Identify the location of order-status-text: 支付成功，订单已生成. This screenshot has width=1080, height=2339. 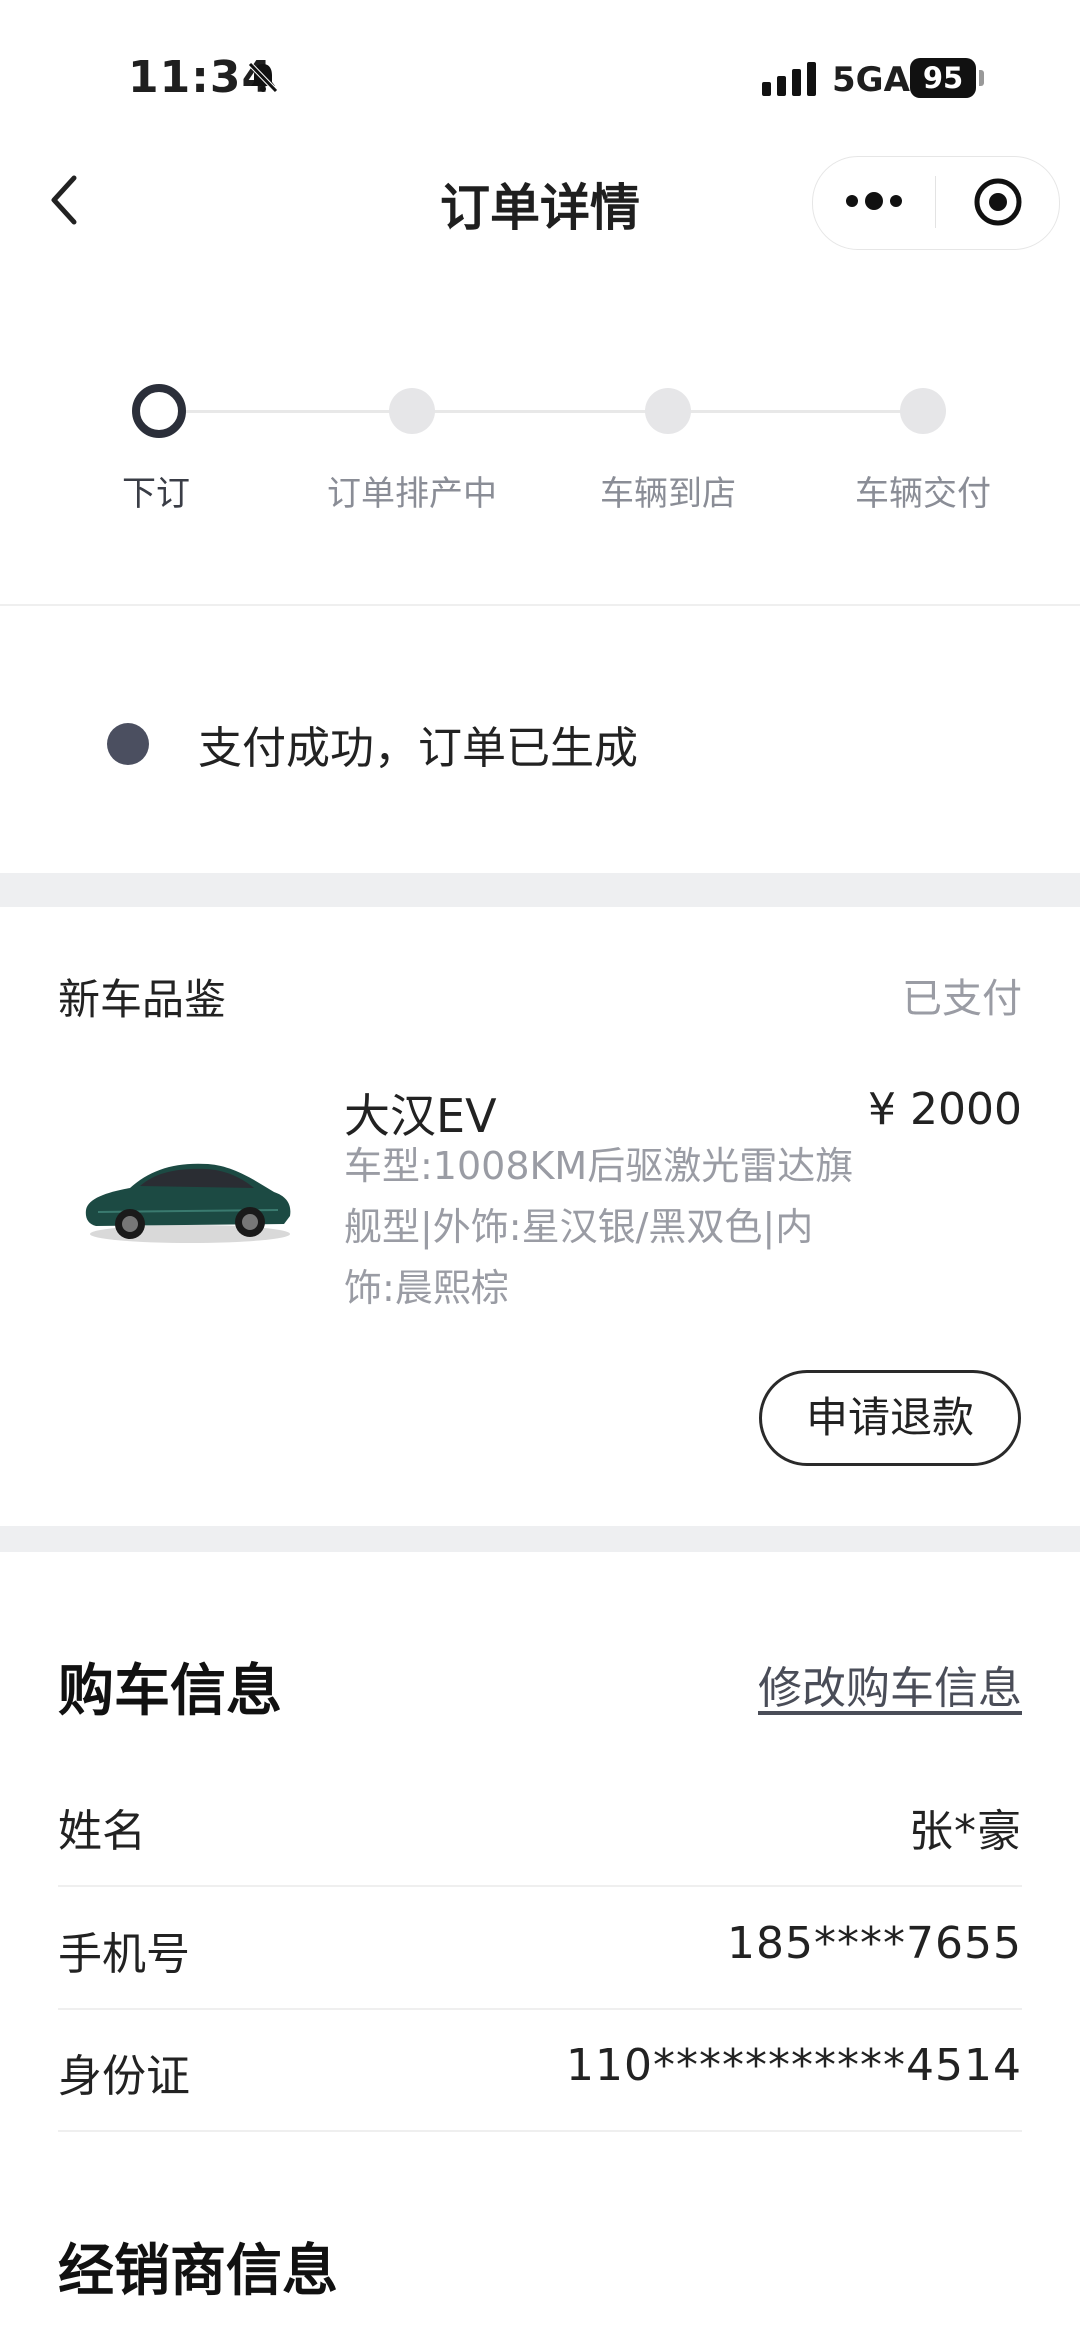
(418, 748).